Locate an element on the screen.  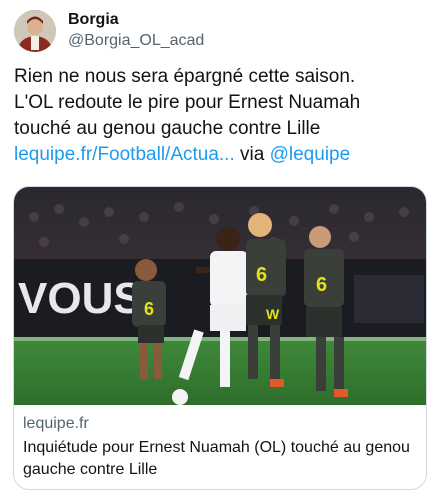
stadium-banner-text: VOUS is located at coordinates (80, 298).